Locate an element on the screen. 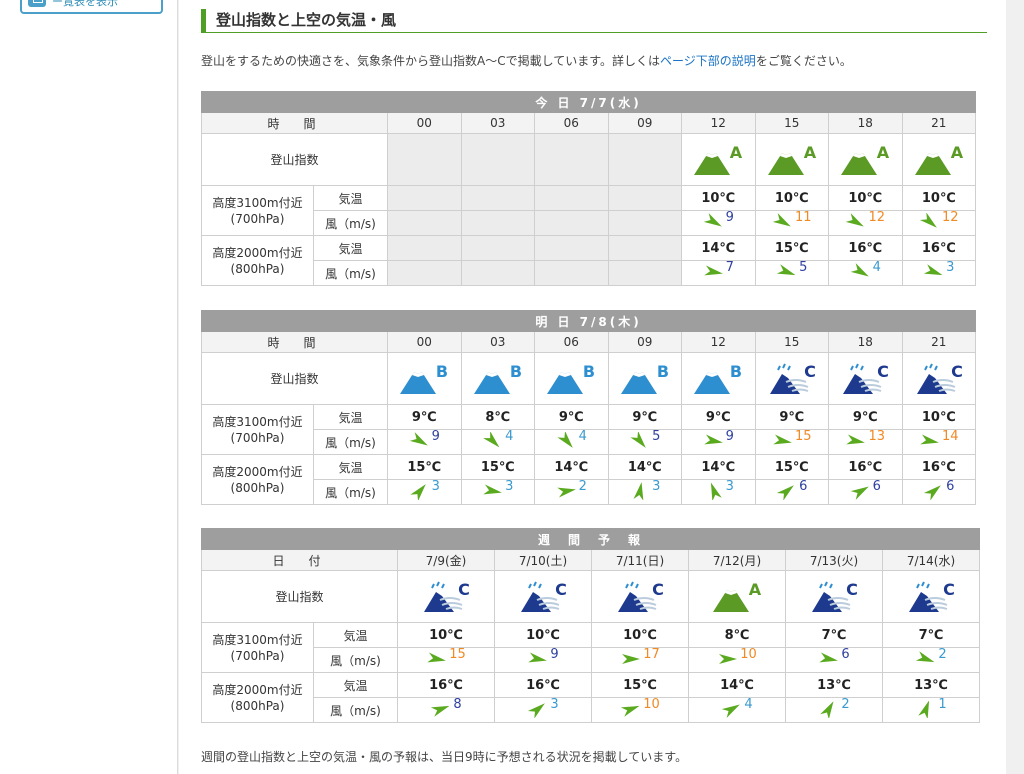 This screenshot has height=774, width=1024. date-header: 7/10(土) is located at coordinates (543, 560).